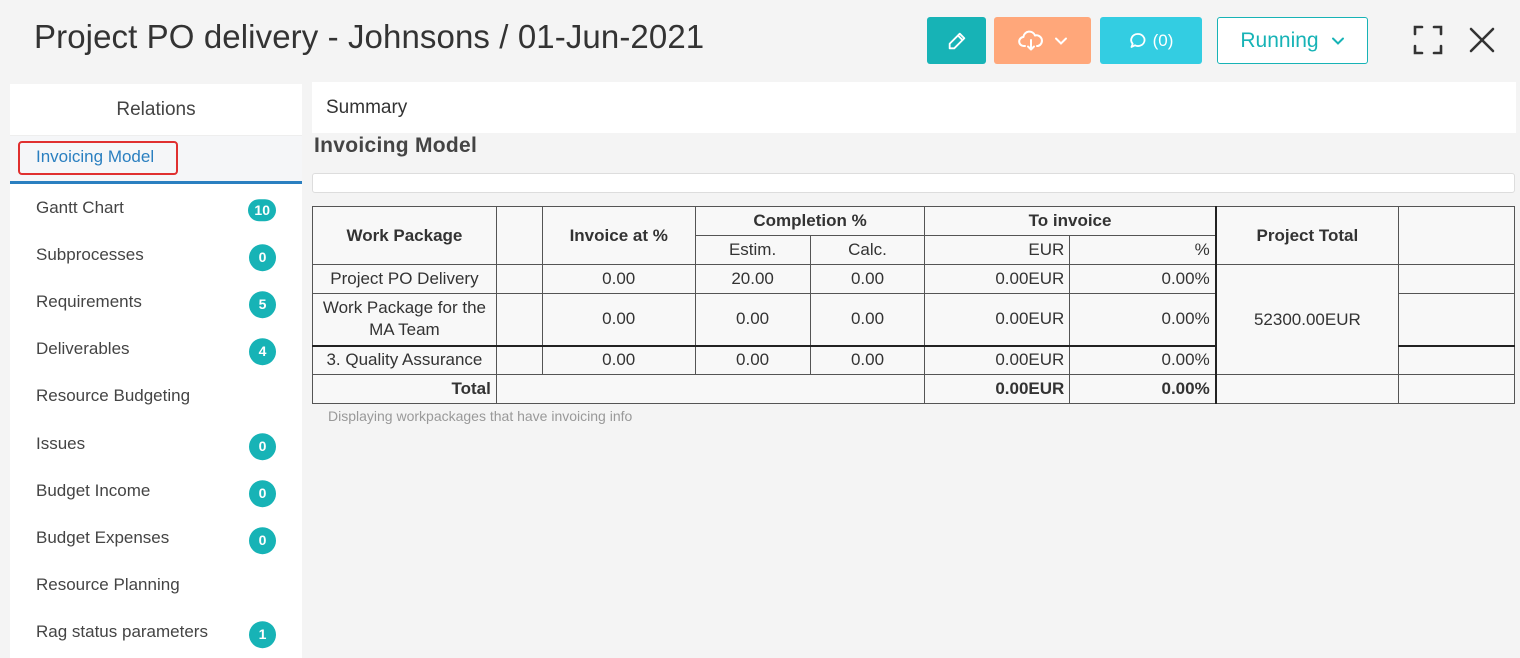 This screenshot has height=658, width=1520. Describe the element at coordinates (1143, 250) in the screenshot. I see `header-pct: %` at that location.